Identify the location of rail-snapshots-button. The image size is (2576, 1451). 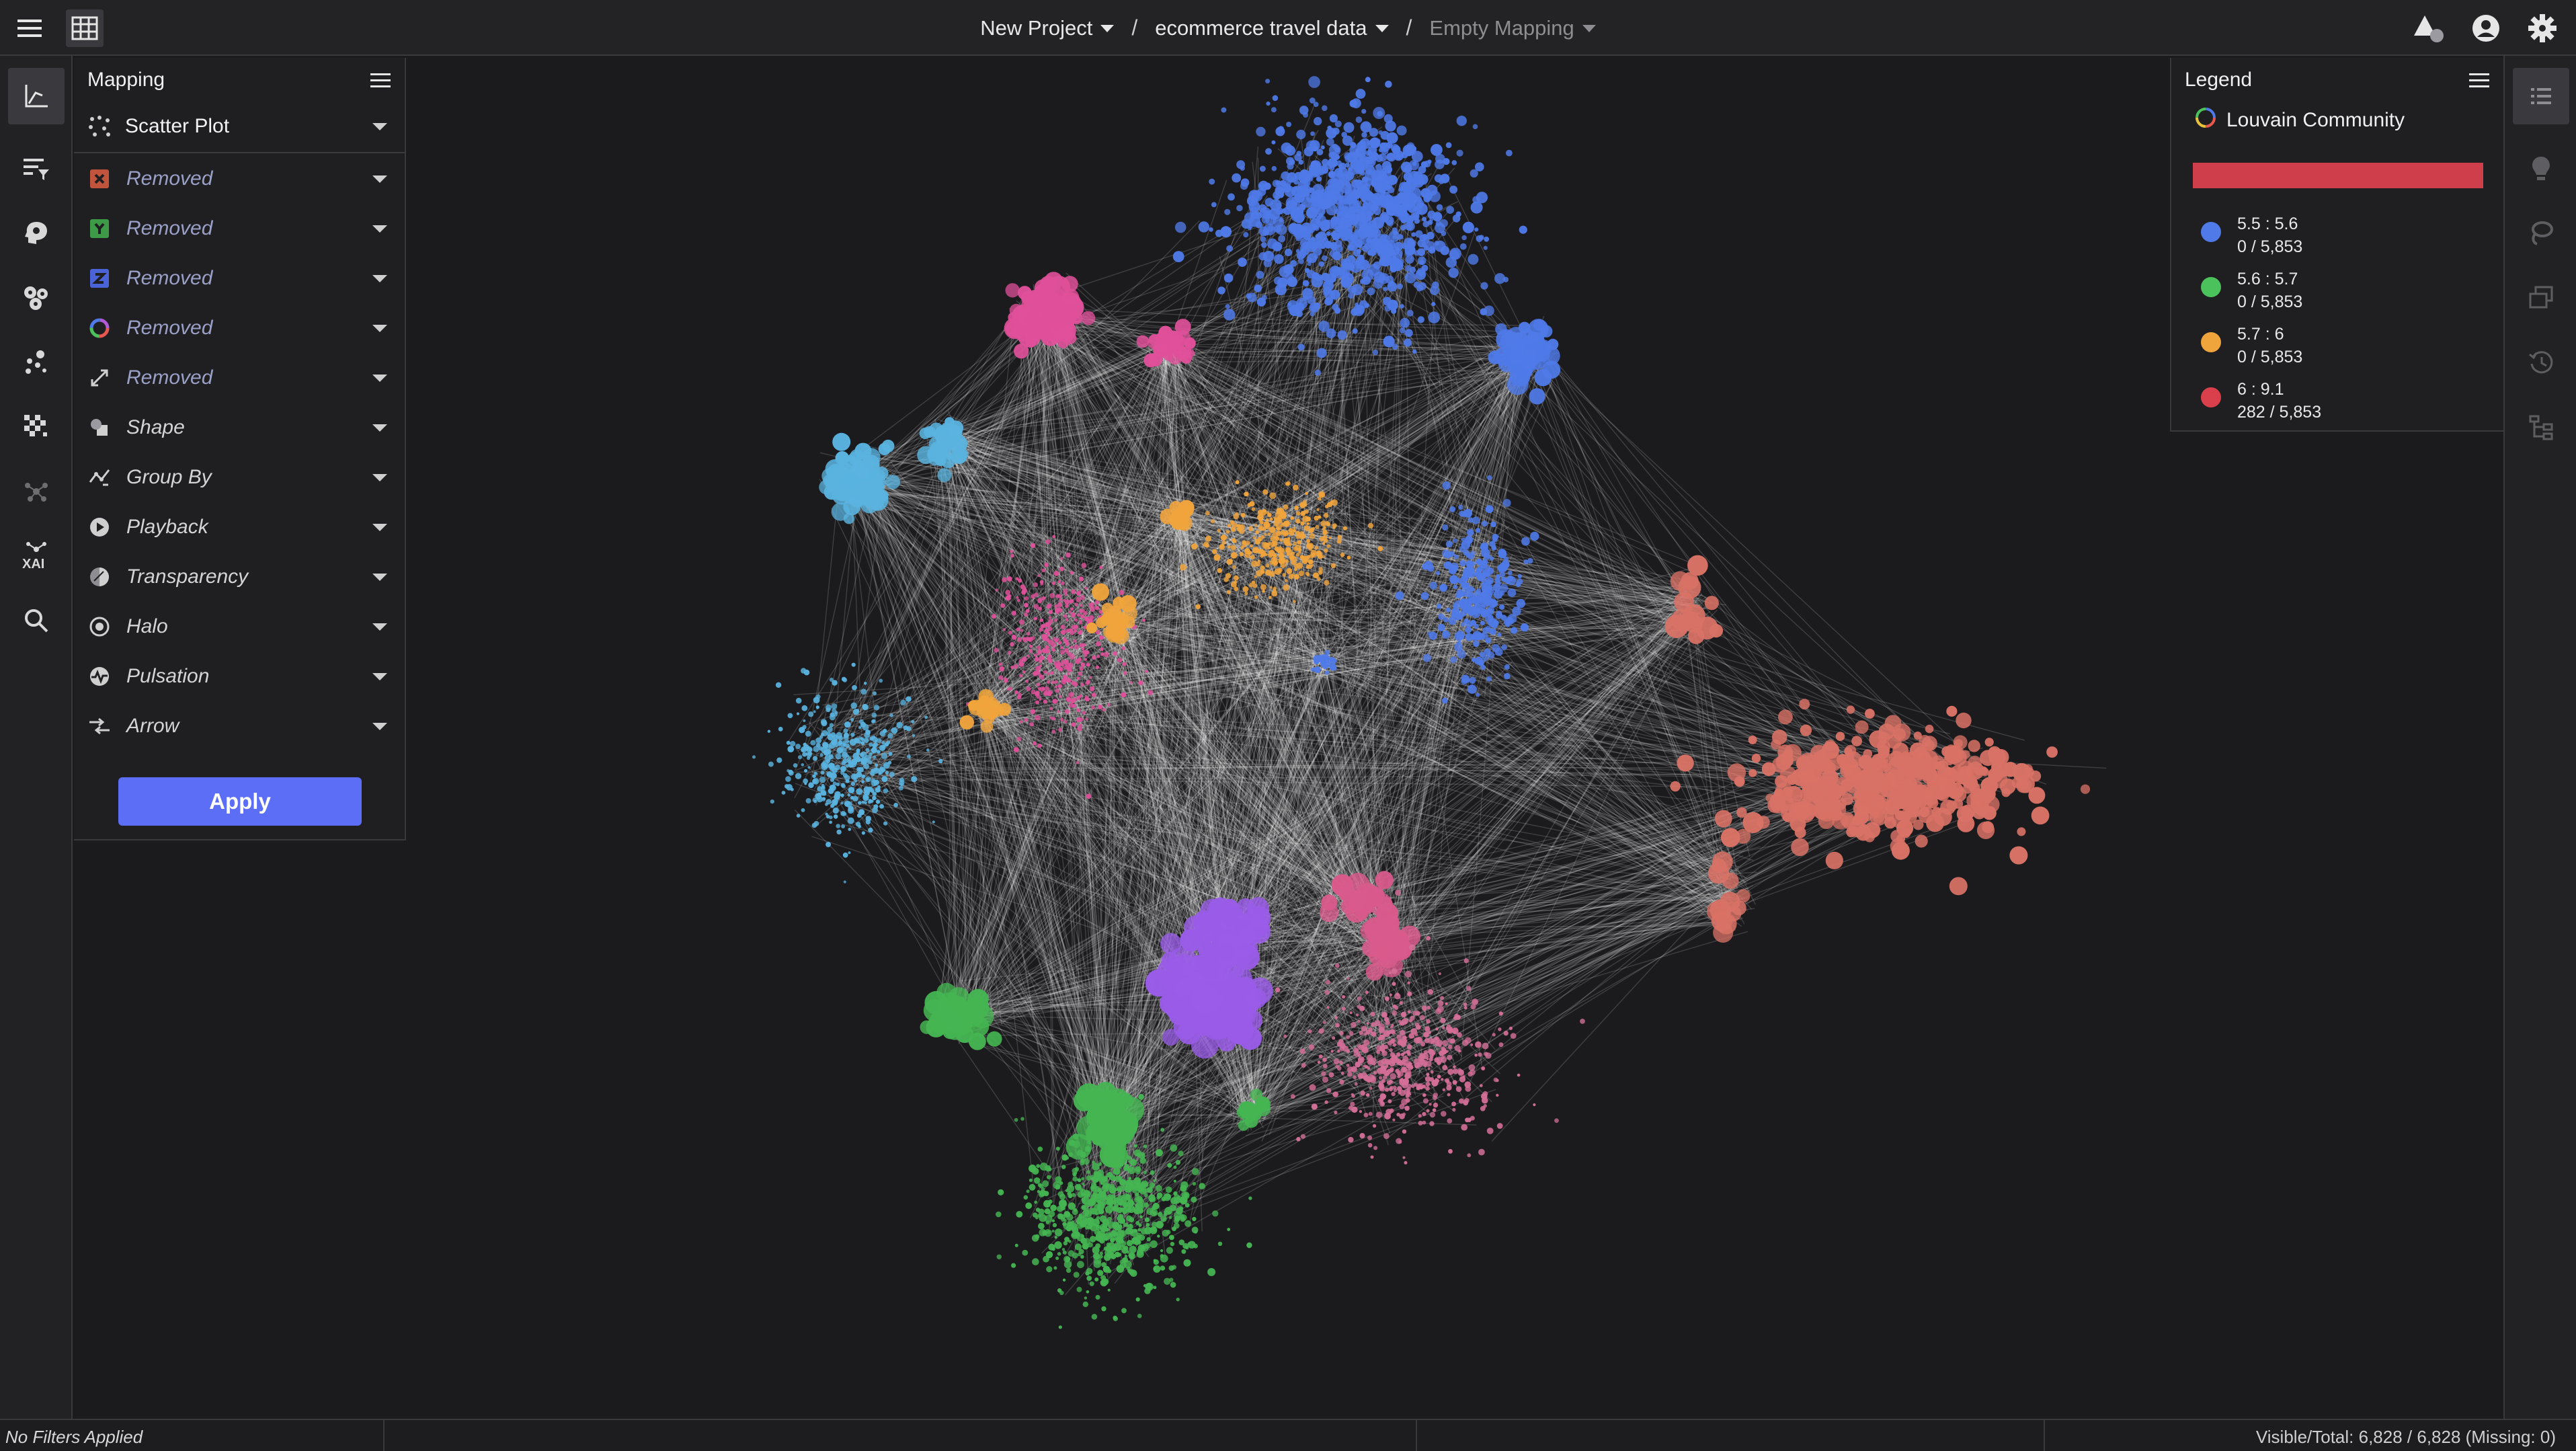
(2541, 298).